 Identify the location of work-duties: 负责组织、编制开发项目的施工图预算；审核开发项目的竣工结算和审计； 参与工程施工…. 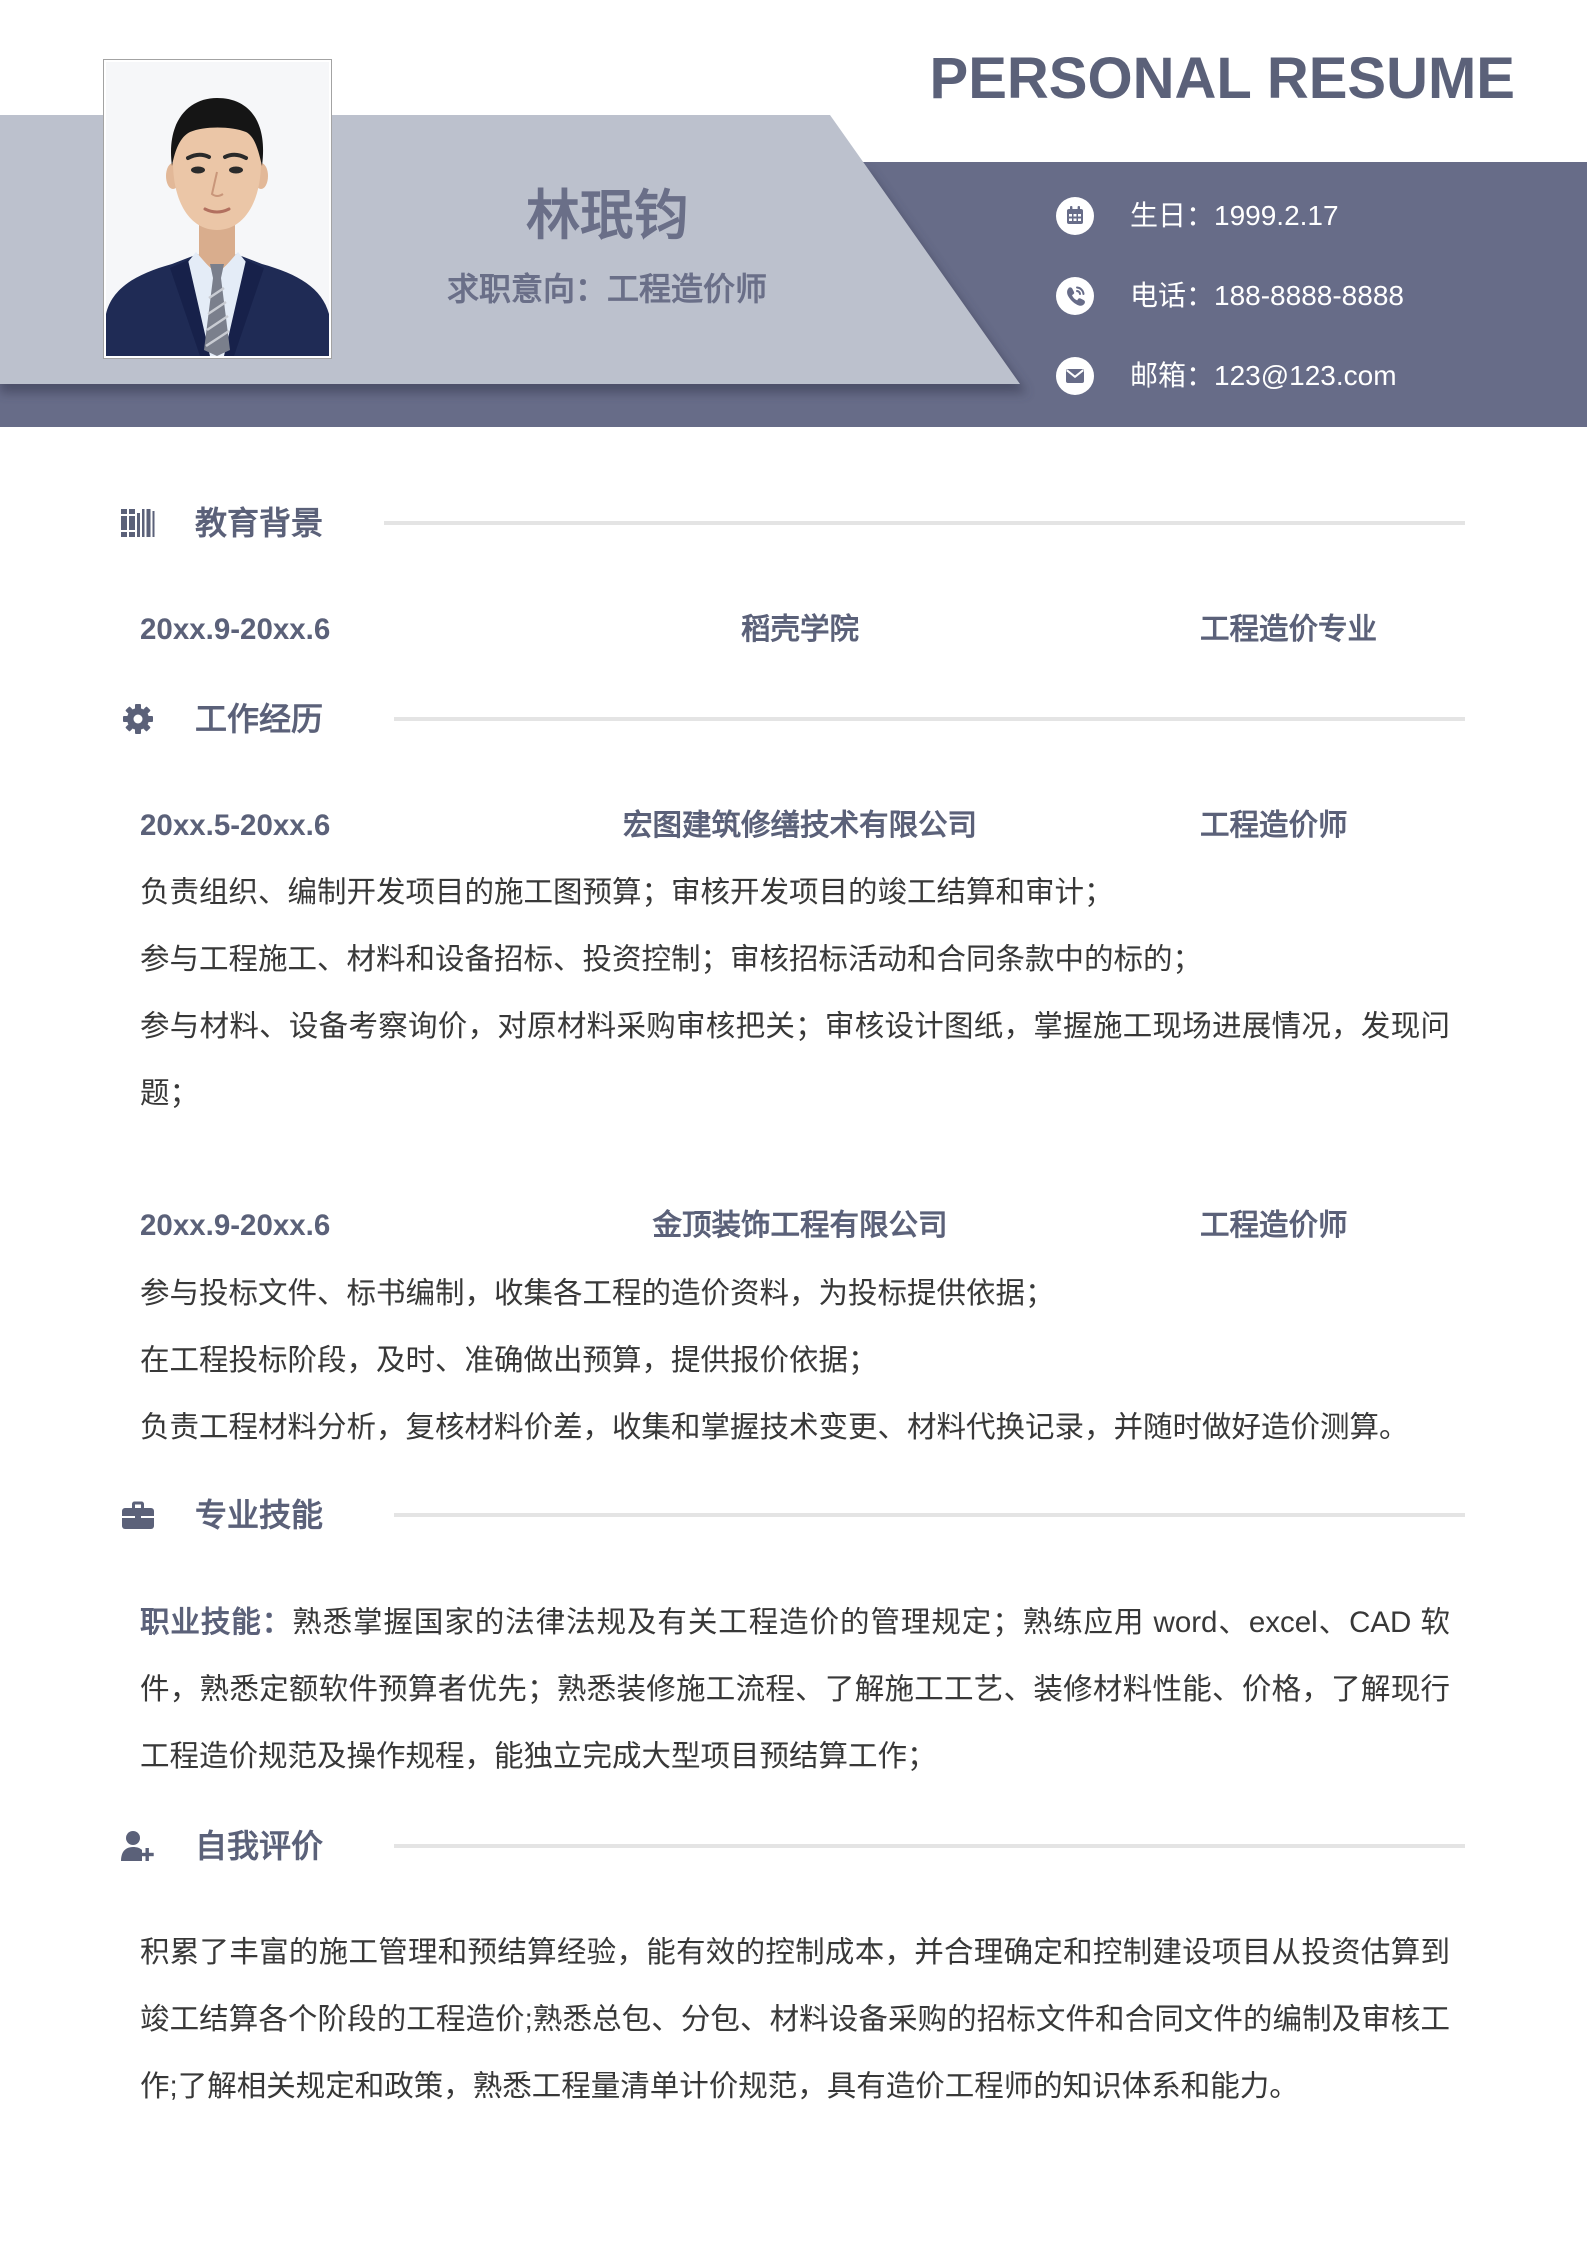
(793, 993).